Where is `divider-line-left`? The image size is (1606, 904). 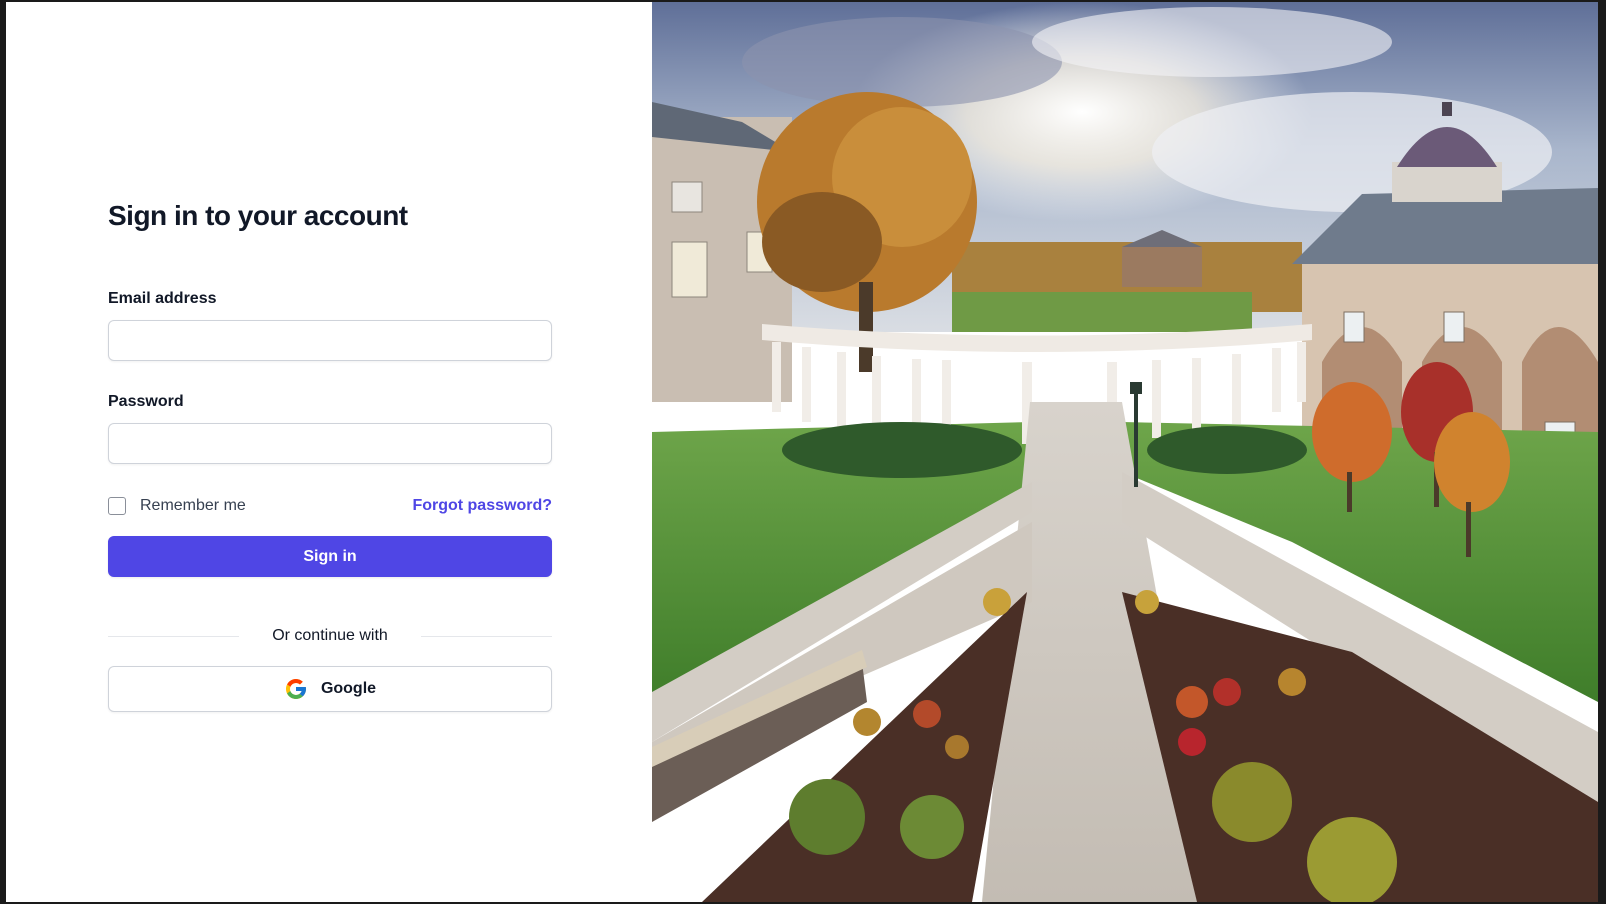
divider-line-left is located at coordinates (173, 636).